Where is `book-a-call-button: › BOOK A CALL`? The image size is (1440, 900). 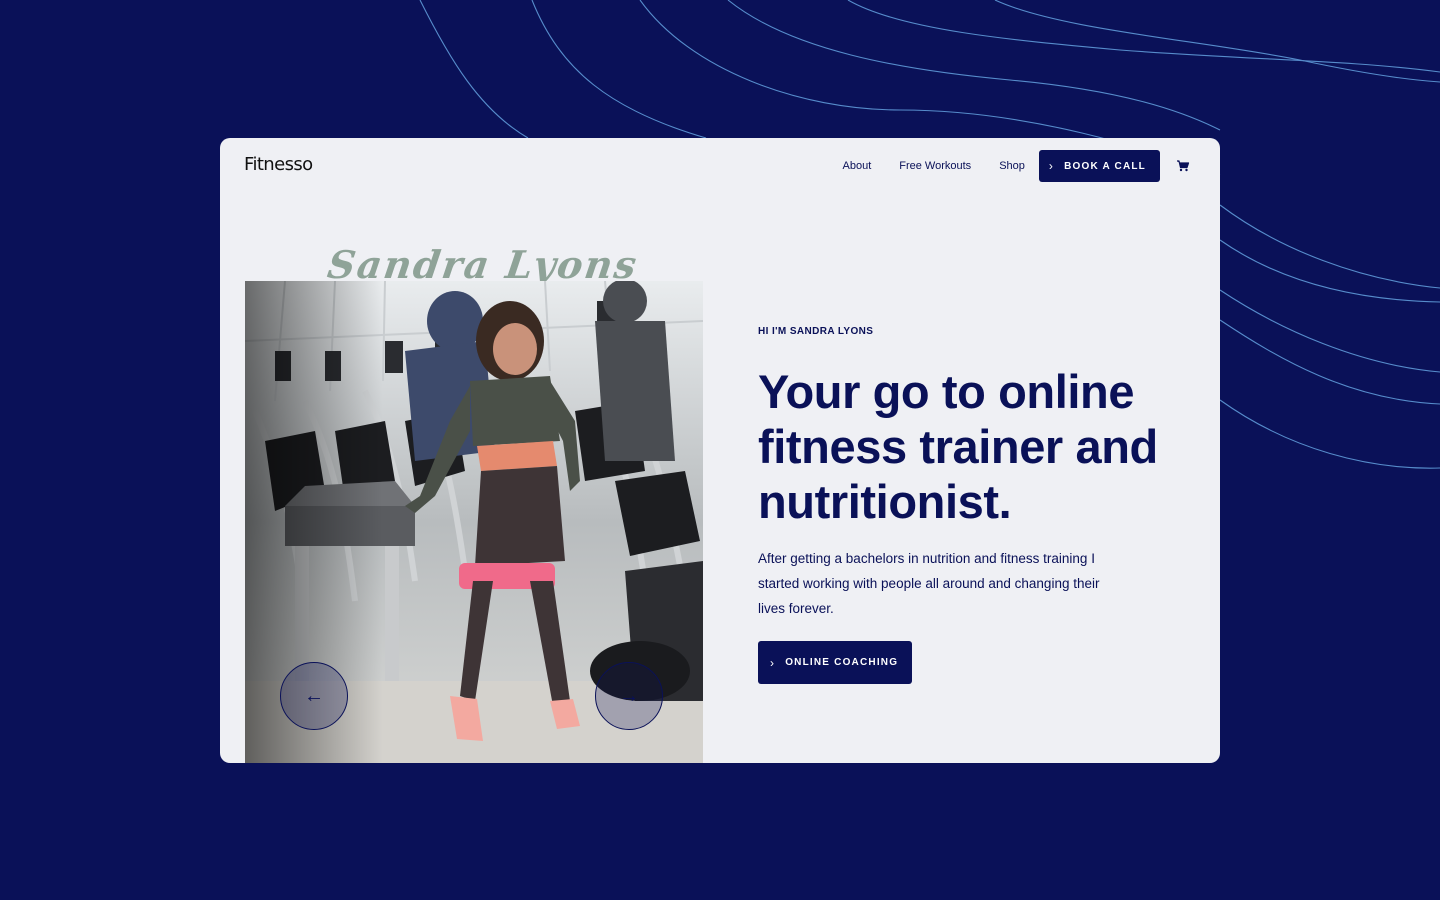
book-a-call-button: › BOOK A CALL is located at coordinates (1099, 166).